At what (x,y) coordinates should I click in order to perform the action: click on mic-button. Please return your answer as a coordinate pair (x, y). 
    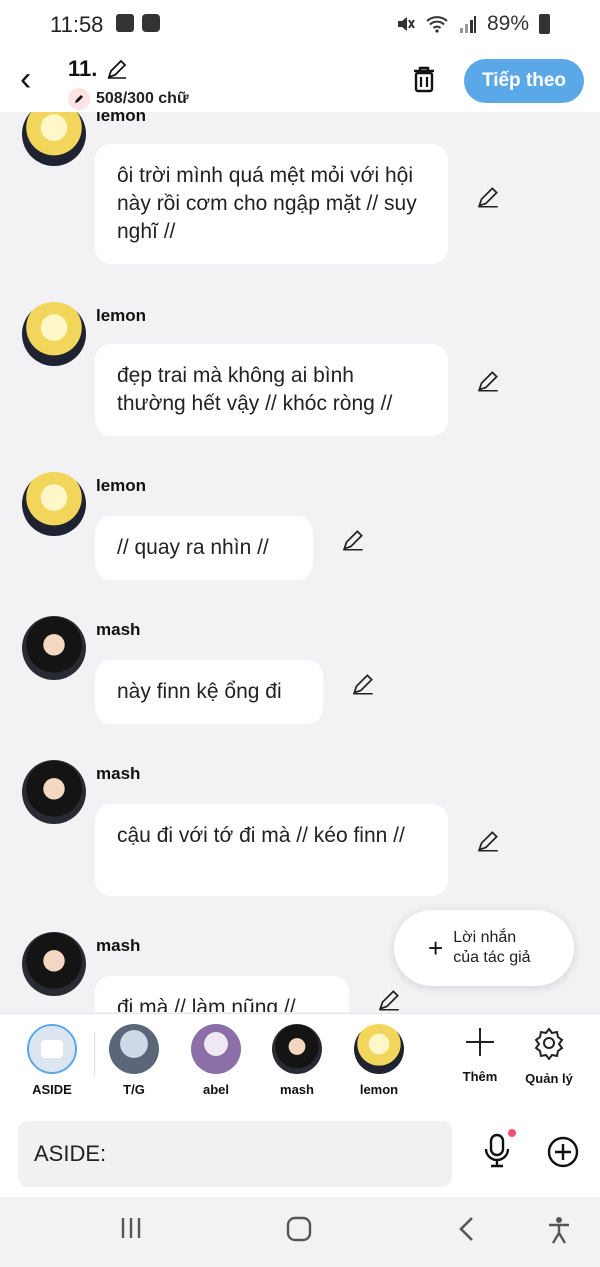
    Looking at the image, I should click on (497, 1153).